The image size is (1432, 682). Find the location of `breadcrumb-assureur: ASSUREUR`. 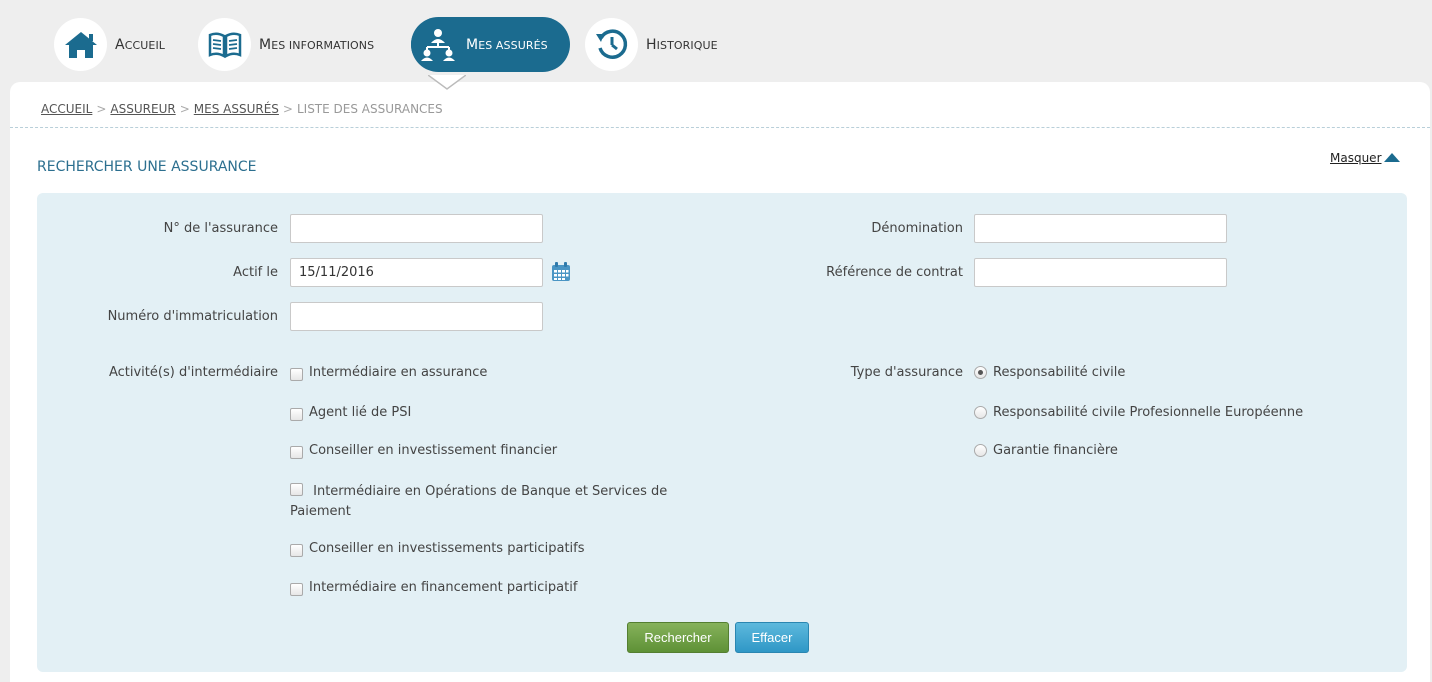

breadcrumb-assureur: ASSUREUR is located at coordinates (142, 109).